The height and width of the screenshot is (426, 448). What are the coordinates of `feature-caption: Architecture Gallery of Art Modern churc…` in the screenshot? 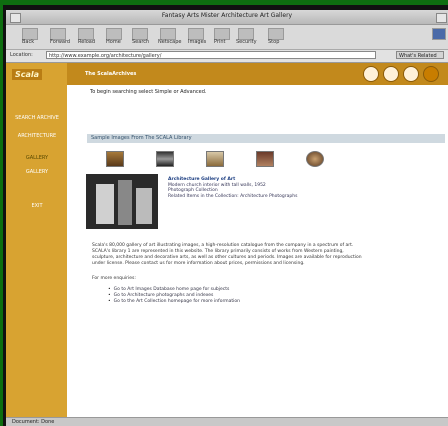 It's located at (232, 188).